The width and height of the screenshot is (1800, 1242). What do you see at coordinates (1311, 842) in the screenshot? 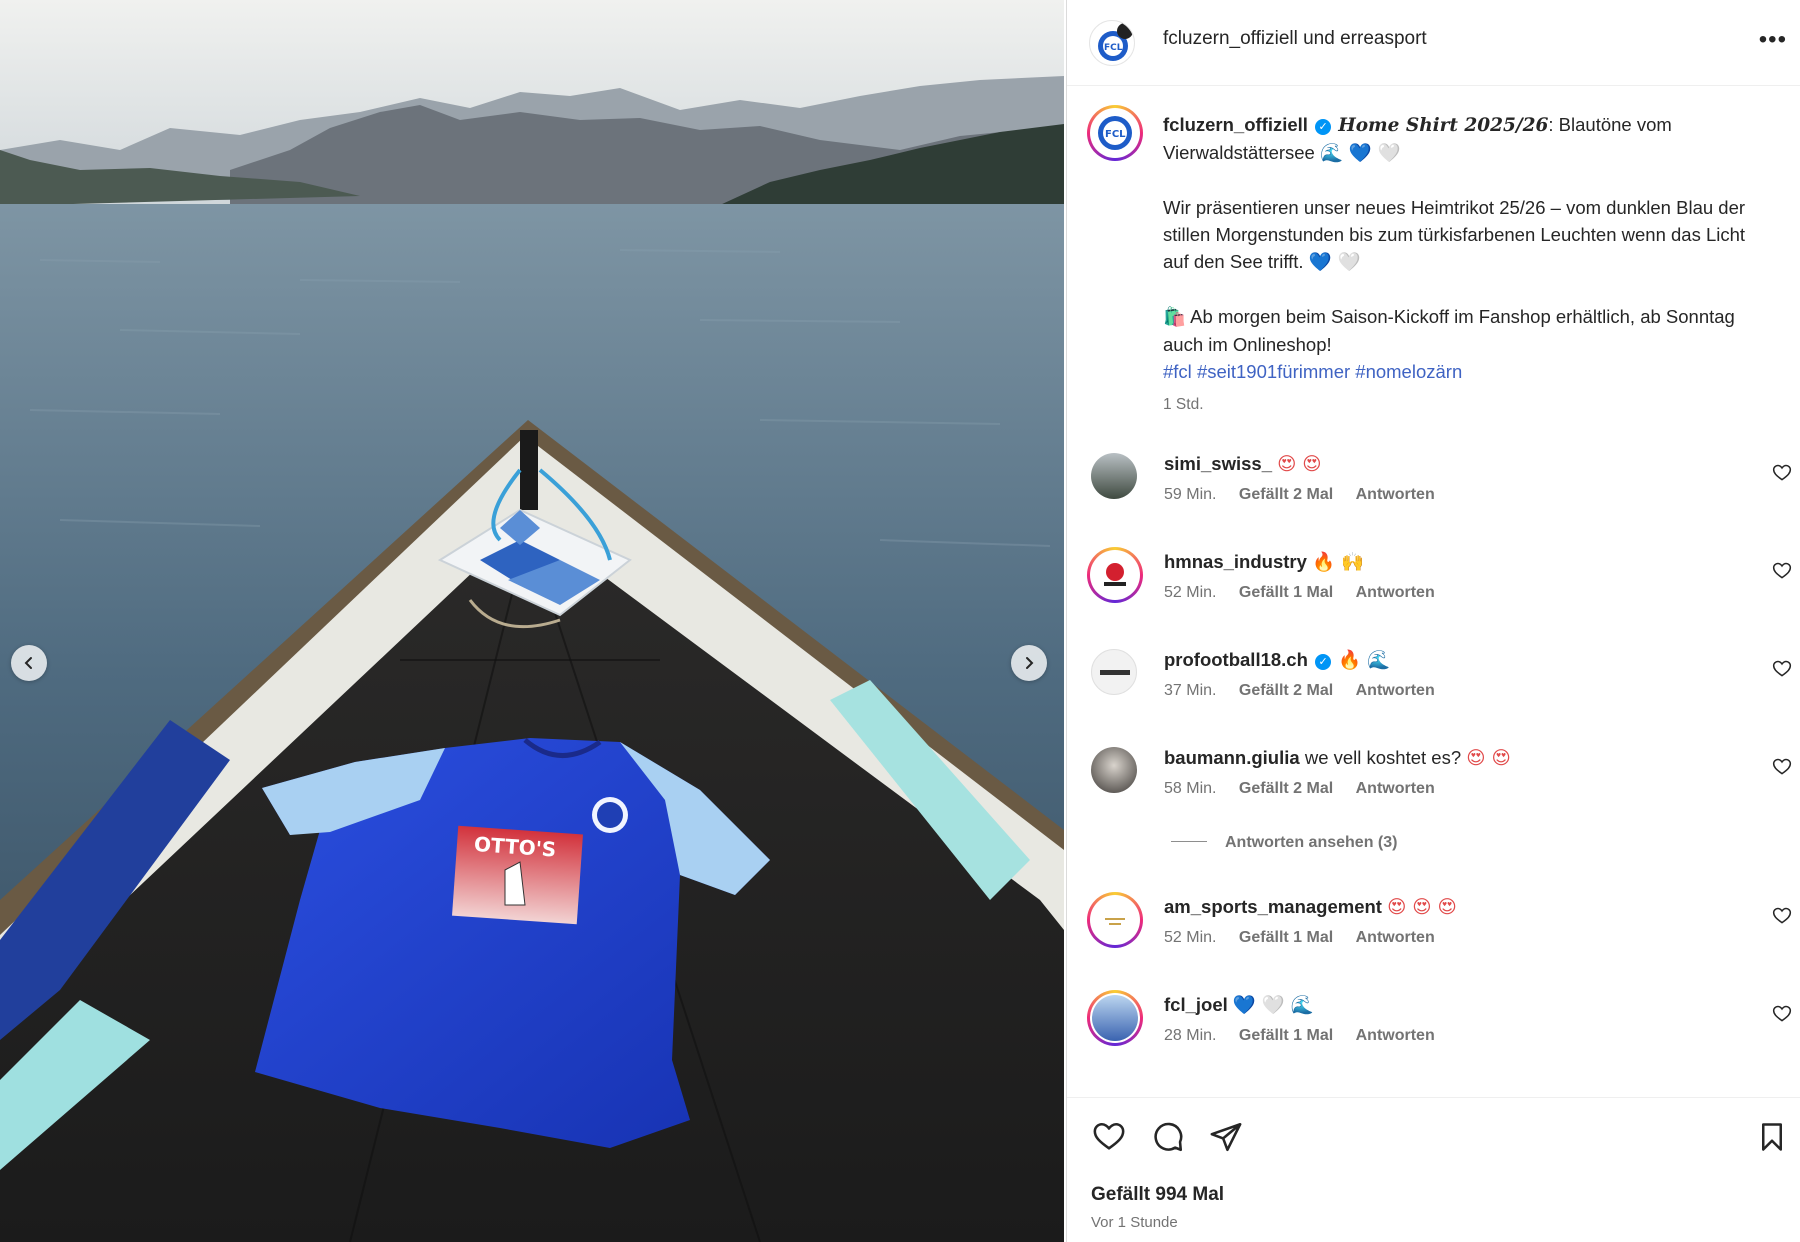
I see `view-replies-label: Antworten ansehen (3)` at bounding box center [1311, 842].